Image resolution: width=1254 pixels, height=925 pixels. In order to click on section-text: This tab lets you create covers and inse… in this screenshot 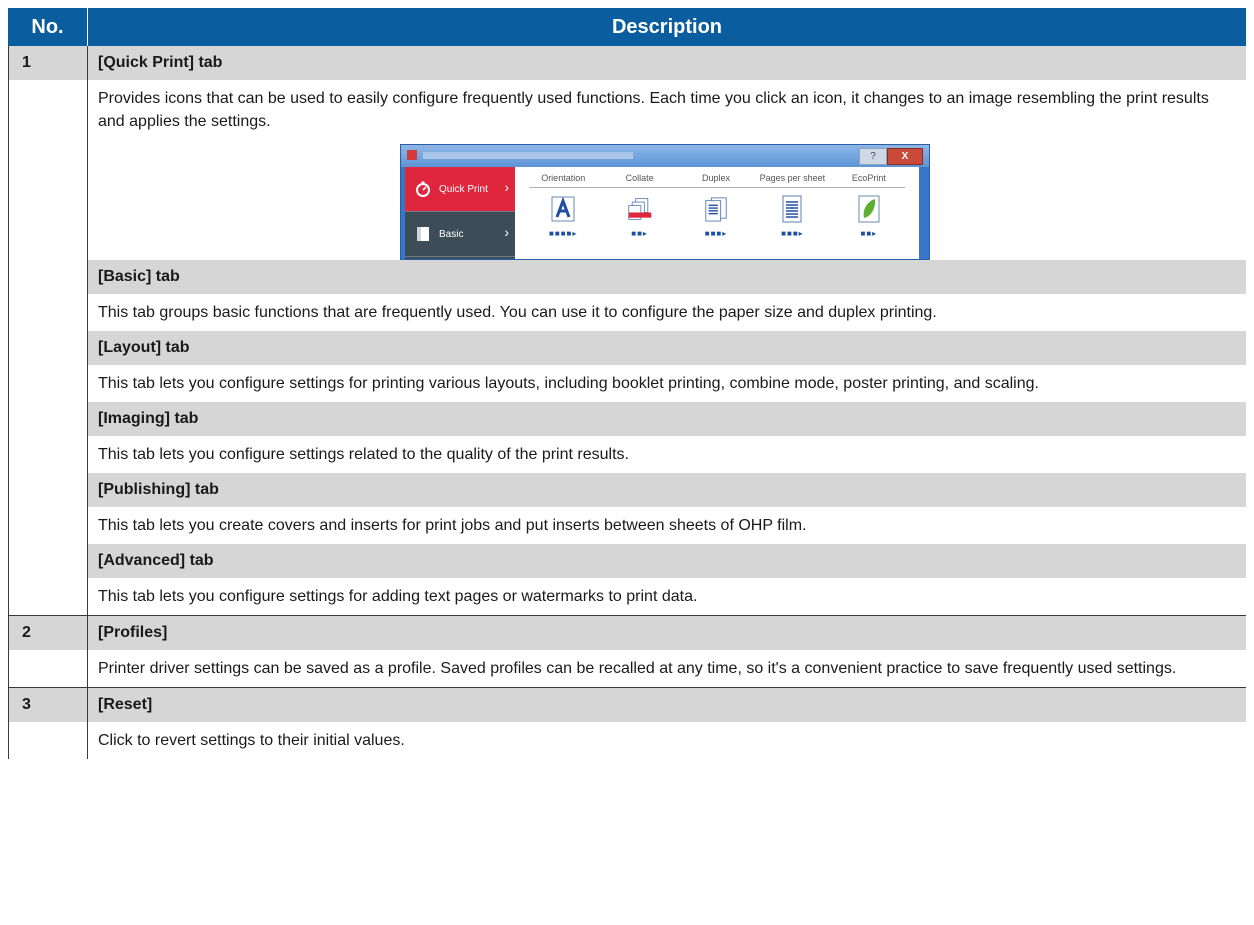, I will do `click(452, 525)`.